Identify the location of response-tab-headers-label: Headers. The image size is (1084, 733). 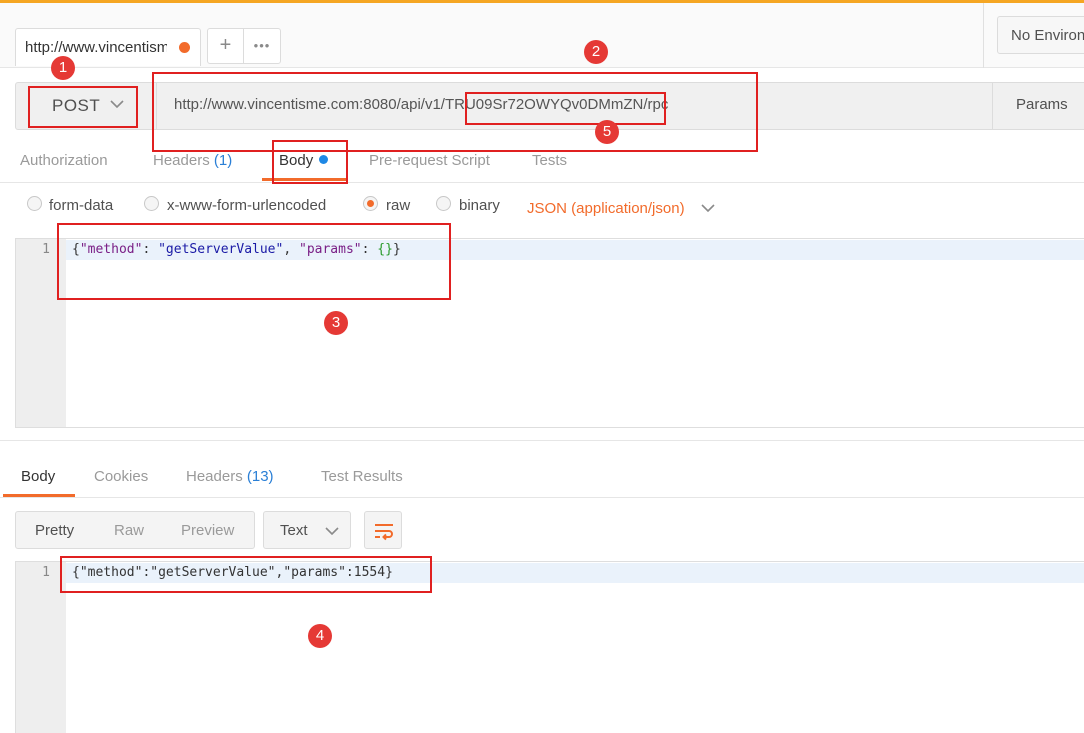
(214, 476).